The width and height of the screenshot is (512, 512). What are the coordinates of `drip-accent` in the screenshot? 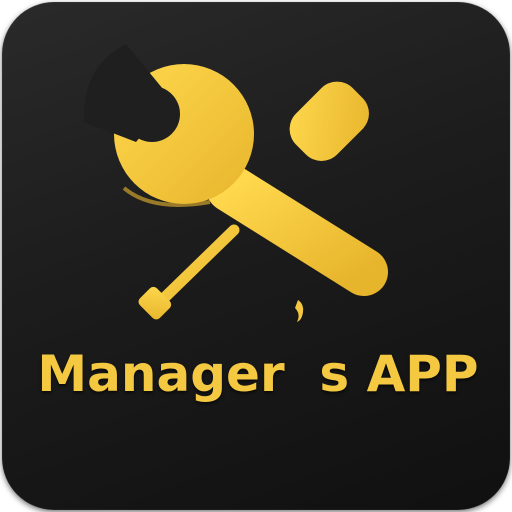 It's located at (299, 311).